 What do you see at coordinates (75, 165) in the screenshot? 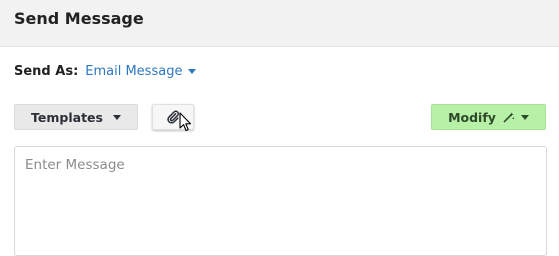
I see `message-placeholder: Enter Message` at bounding box center [75, 165].